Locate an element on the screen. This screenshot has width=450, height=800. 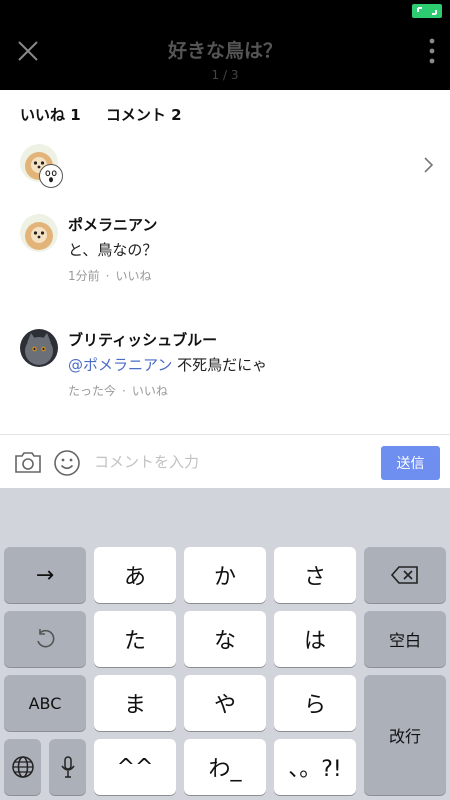
key-microphone is located at coordinates (67, 767).